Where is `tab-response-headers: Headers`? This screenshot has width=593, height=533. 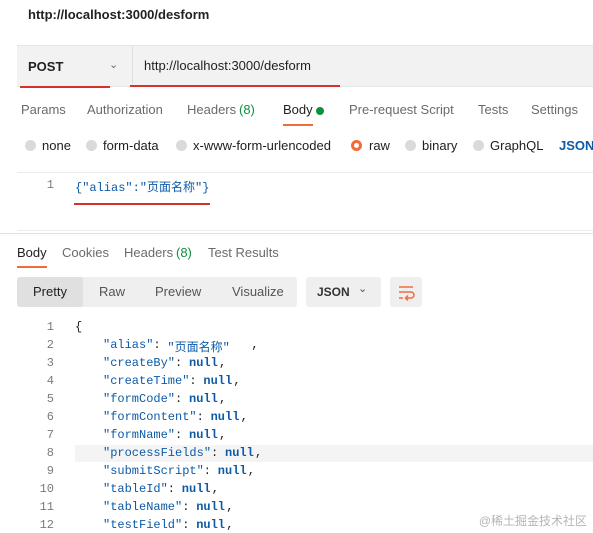
tab-response-headers: Headers is located at coordinates (148, 252).